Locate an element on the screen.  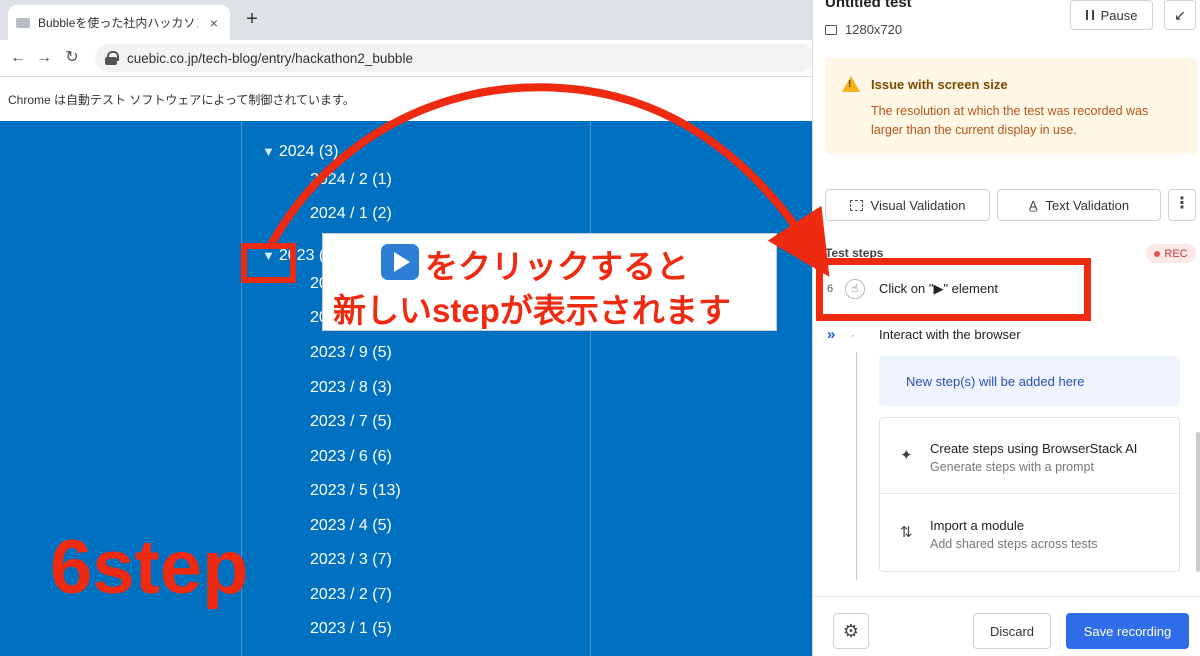
screen-icon is located at coordinates (831, 29).